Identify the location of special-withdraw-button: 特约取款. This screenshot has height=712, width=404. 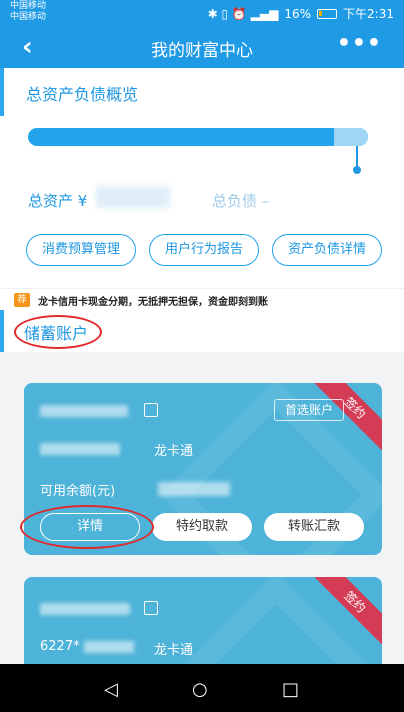
(202, 527).